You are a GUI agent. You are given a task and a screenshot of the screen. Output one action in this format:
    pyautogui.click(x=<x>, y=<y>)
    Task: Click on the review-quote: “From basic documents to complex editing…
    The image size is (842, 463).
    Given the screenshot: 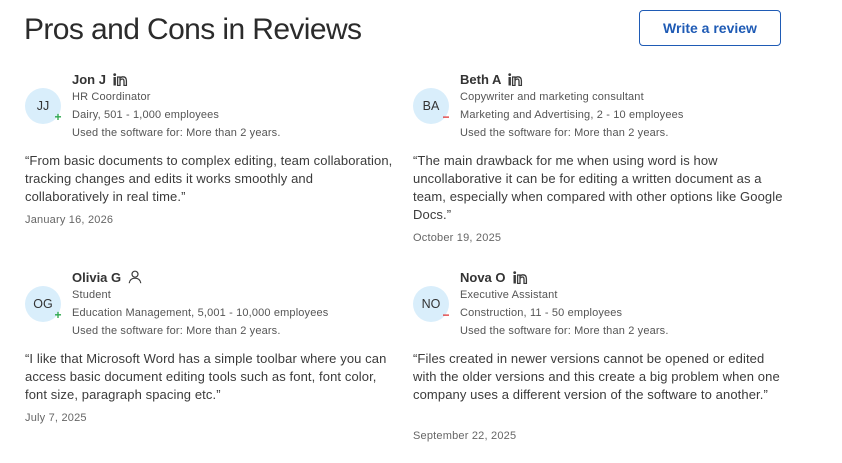 What is the action you would take?
    pyautogui.click(x=209, y=178)
    